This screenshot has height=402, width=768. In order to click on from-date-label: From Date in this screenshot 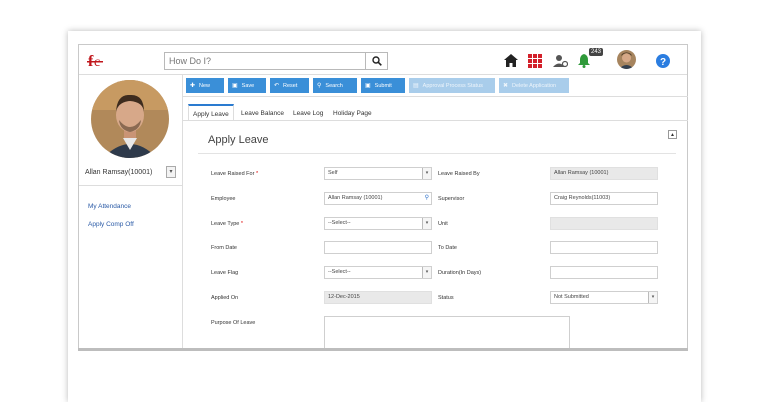, I will do `click(224, 248)`.